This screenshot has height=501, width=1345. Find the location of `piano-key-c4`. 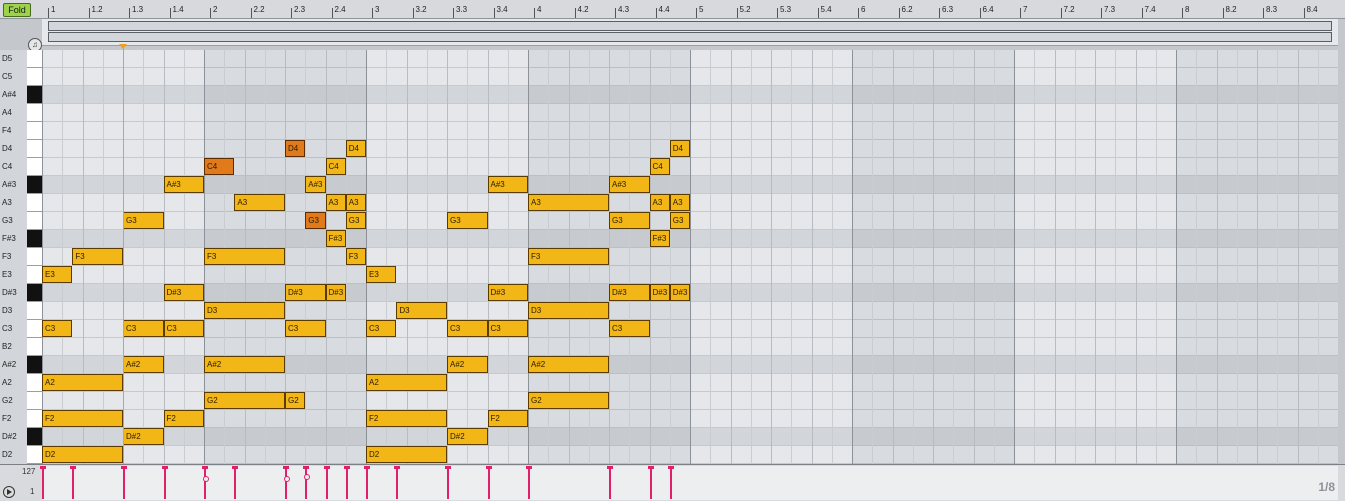

piano-key-c4 is located at coordinates (34, 167).